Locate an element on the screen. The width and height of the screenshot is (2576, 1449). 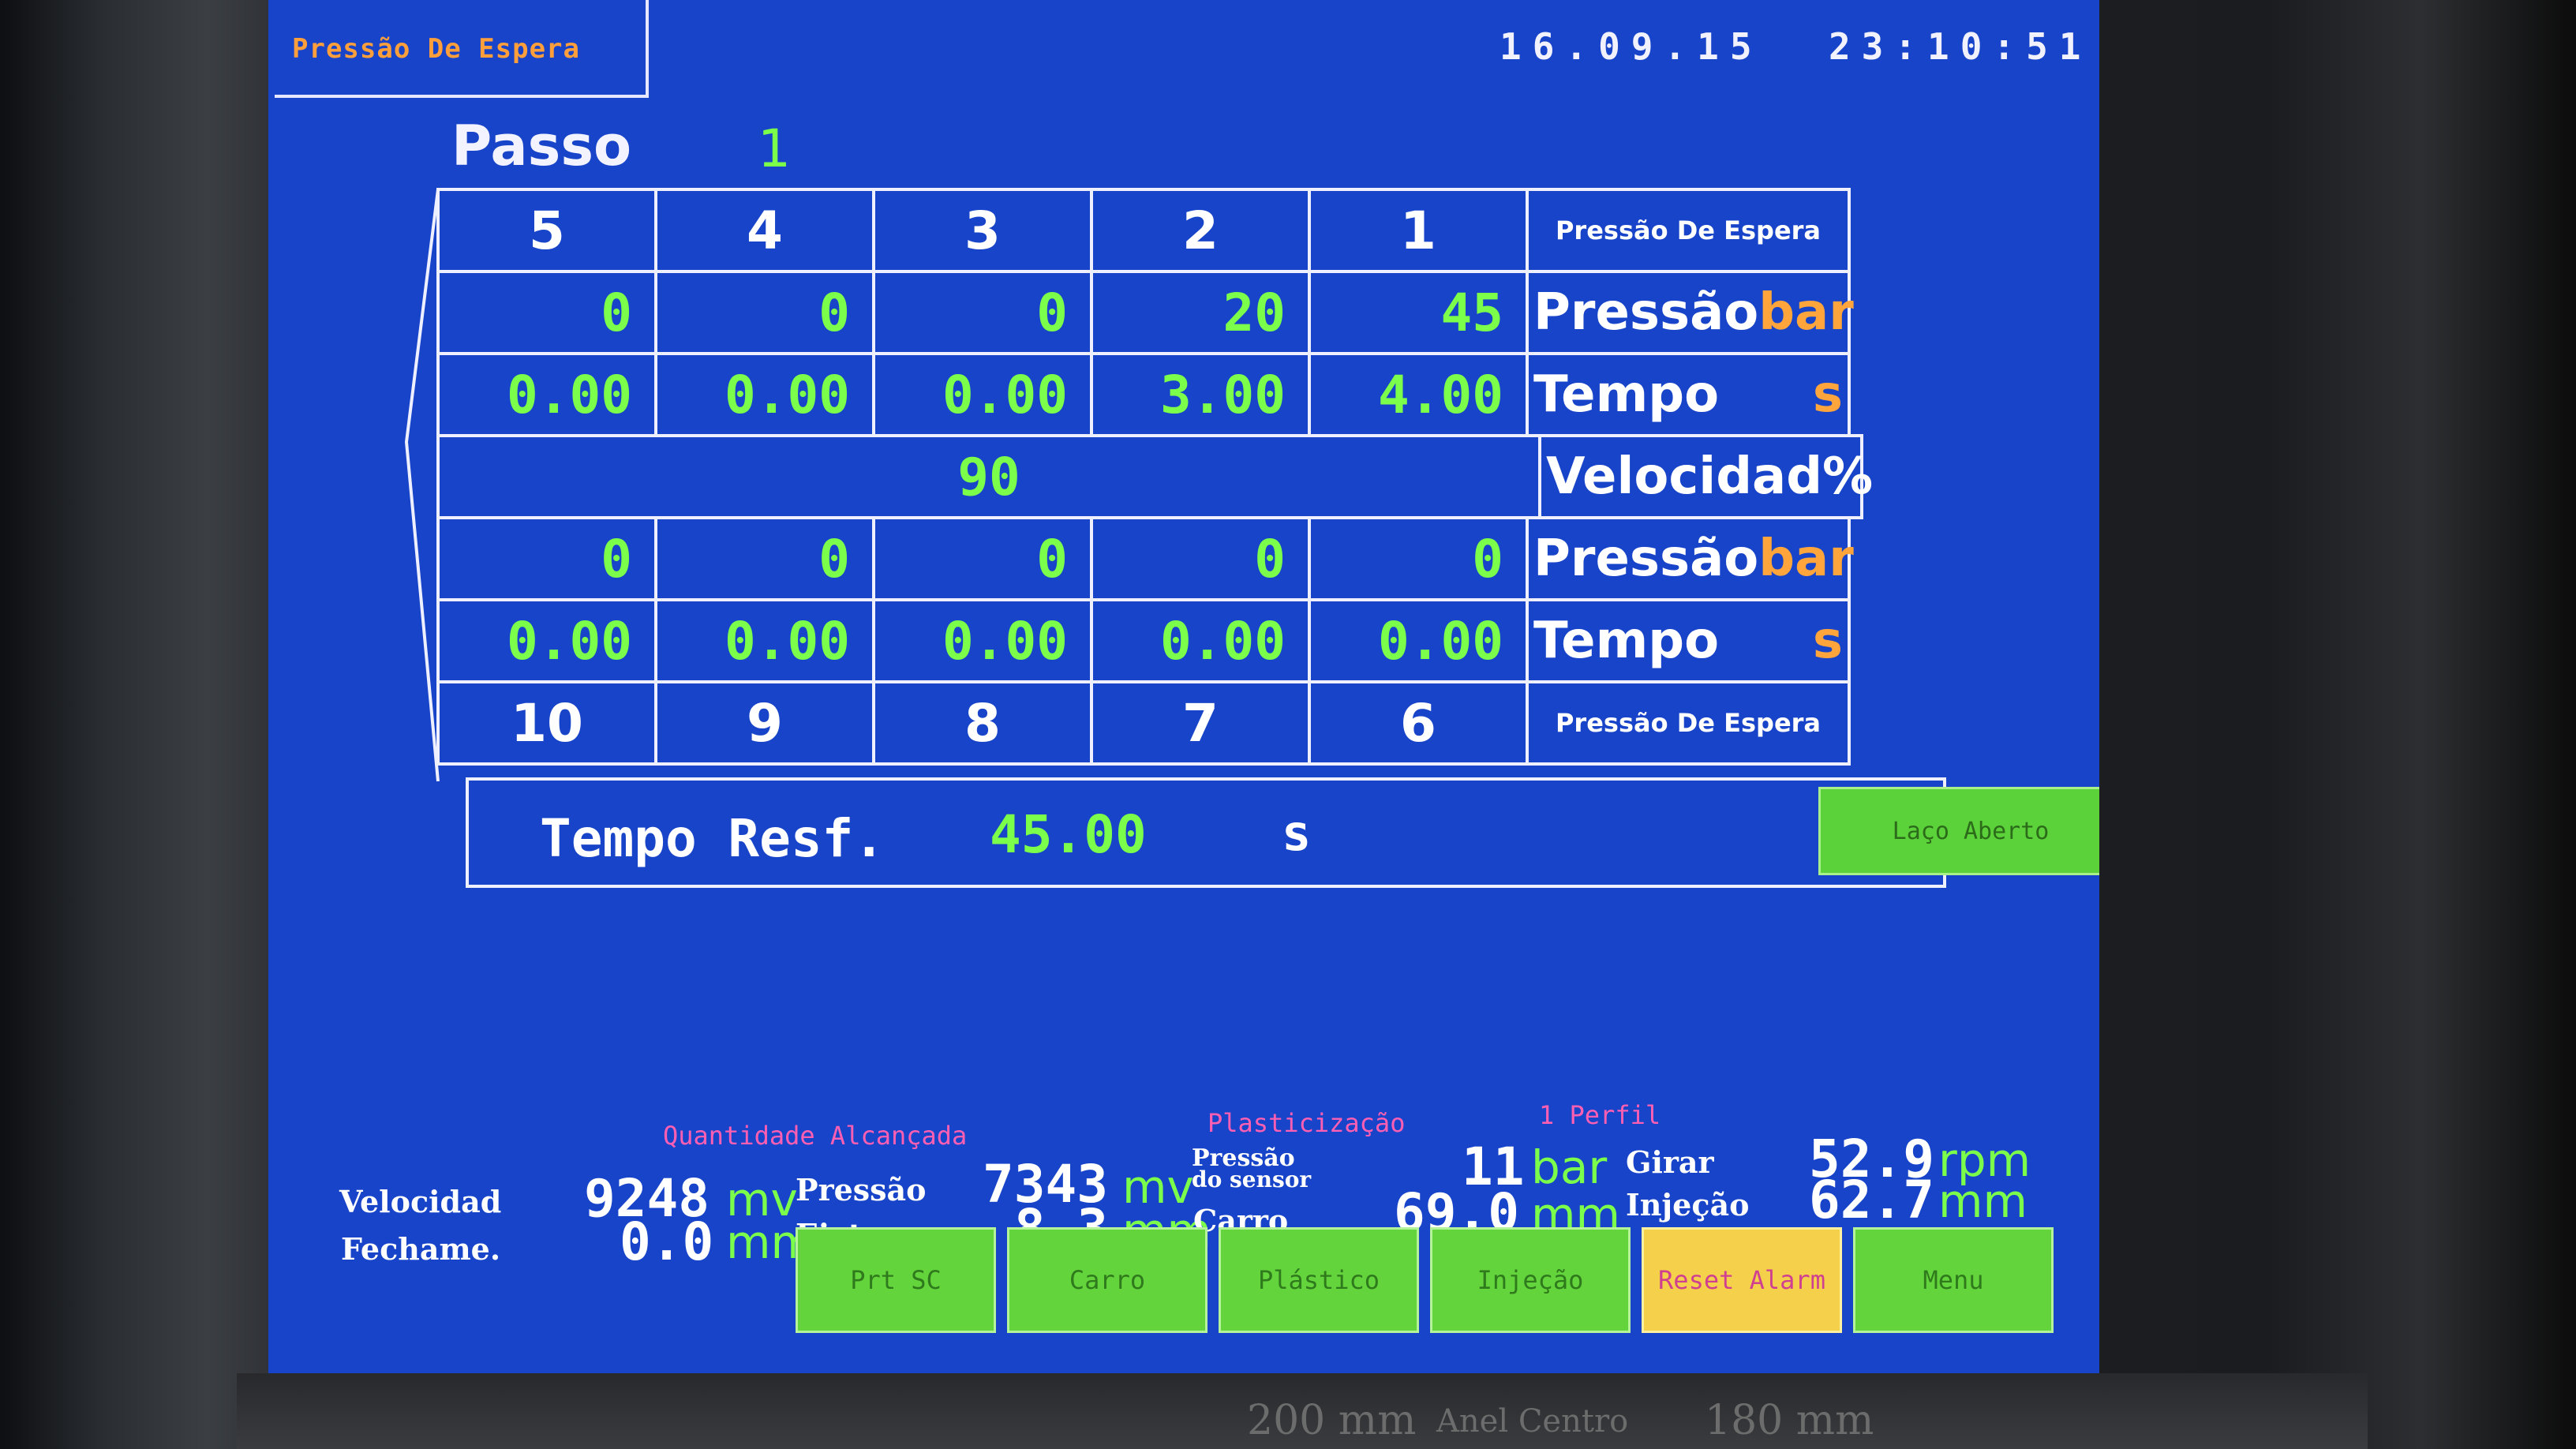
bezel-text-mid: Anel Centro is located at coordinates (1532, 1421).